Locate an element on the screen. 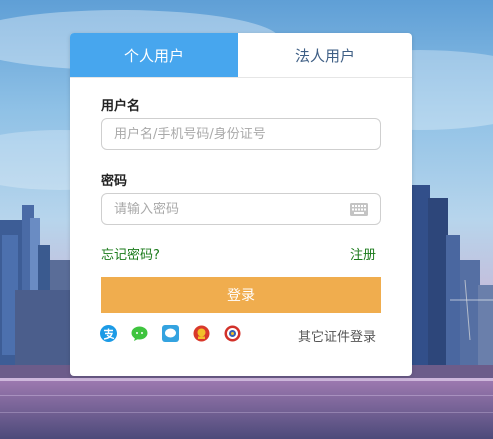  username-input is located at coordinates (241, 134).